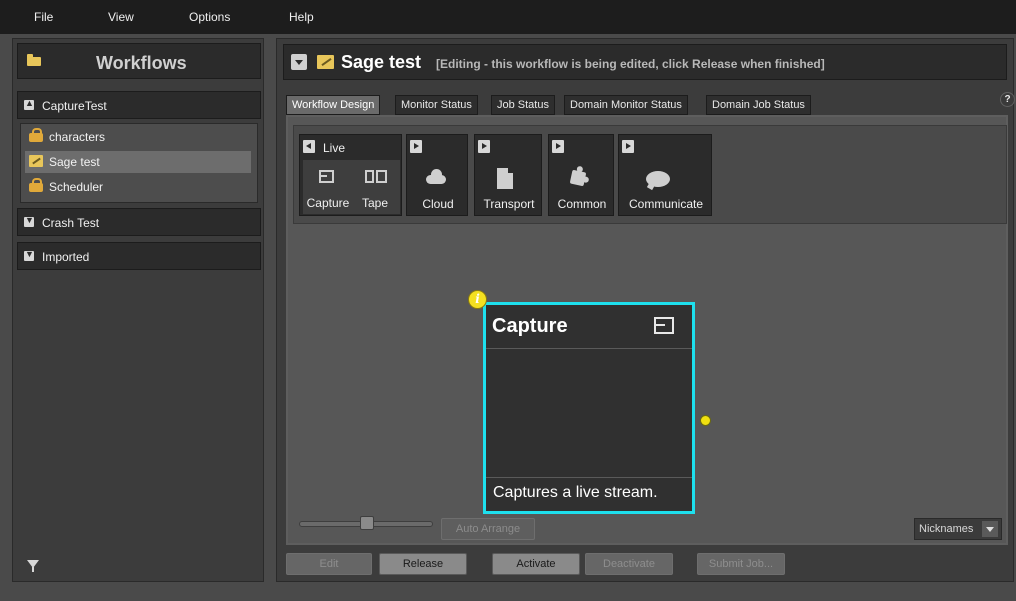  Describe the element at coordinates (299, 62) in the screenshot. I see `dropdown-icon` at that location.